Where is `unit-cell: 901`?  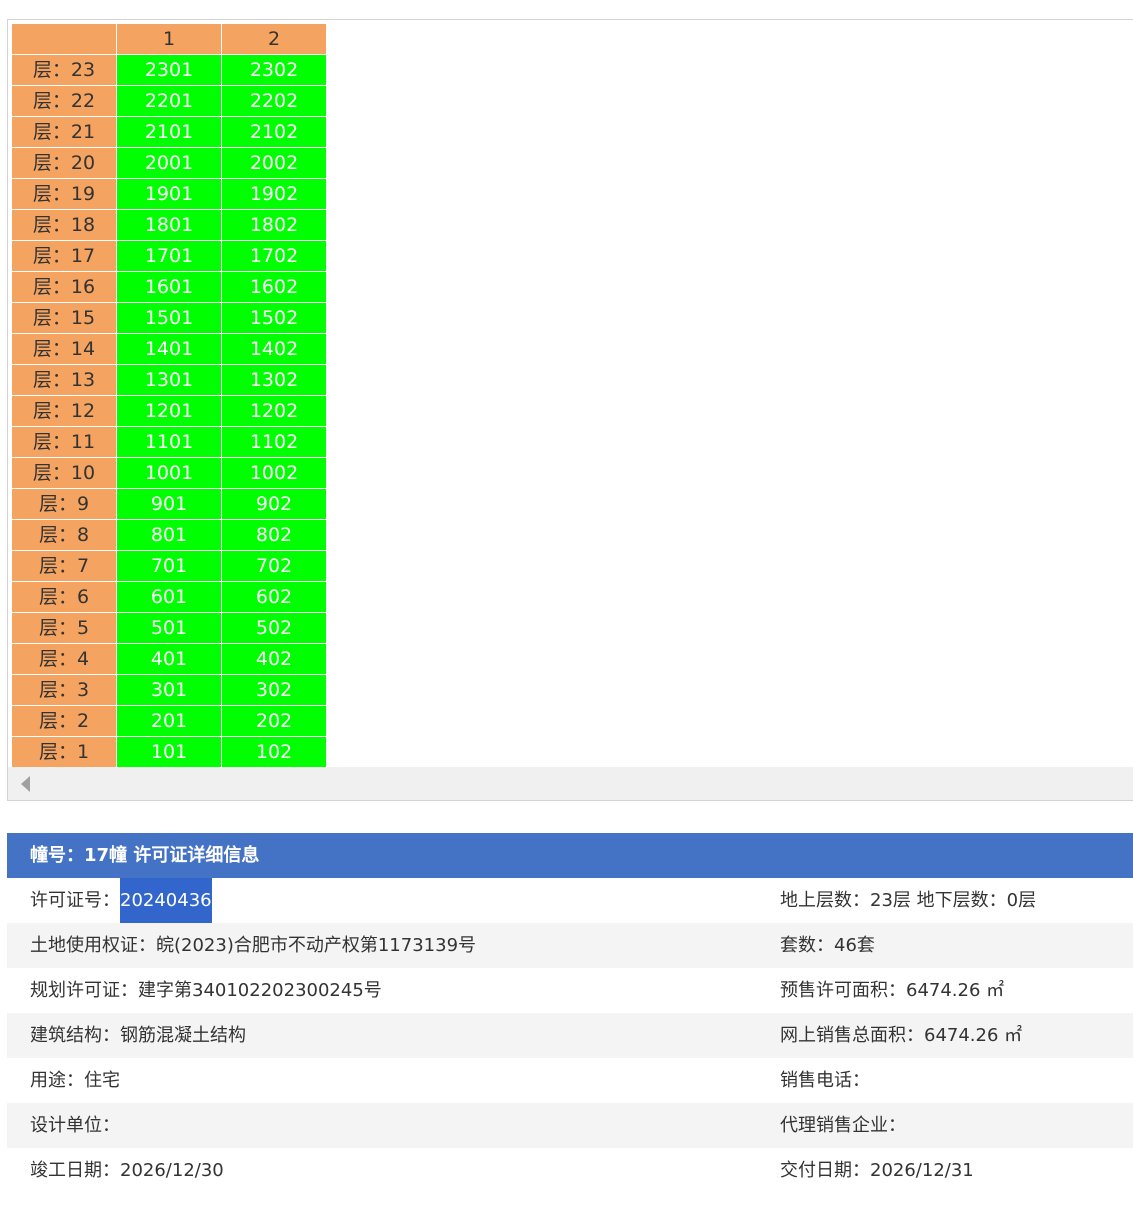 unit-cell: 901 is located at coordinates (169, 504).